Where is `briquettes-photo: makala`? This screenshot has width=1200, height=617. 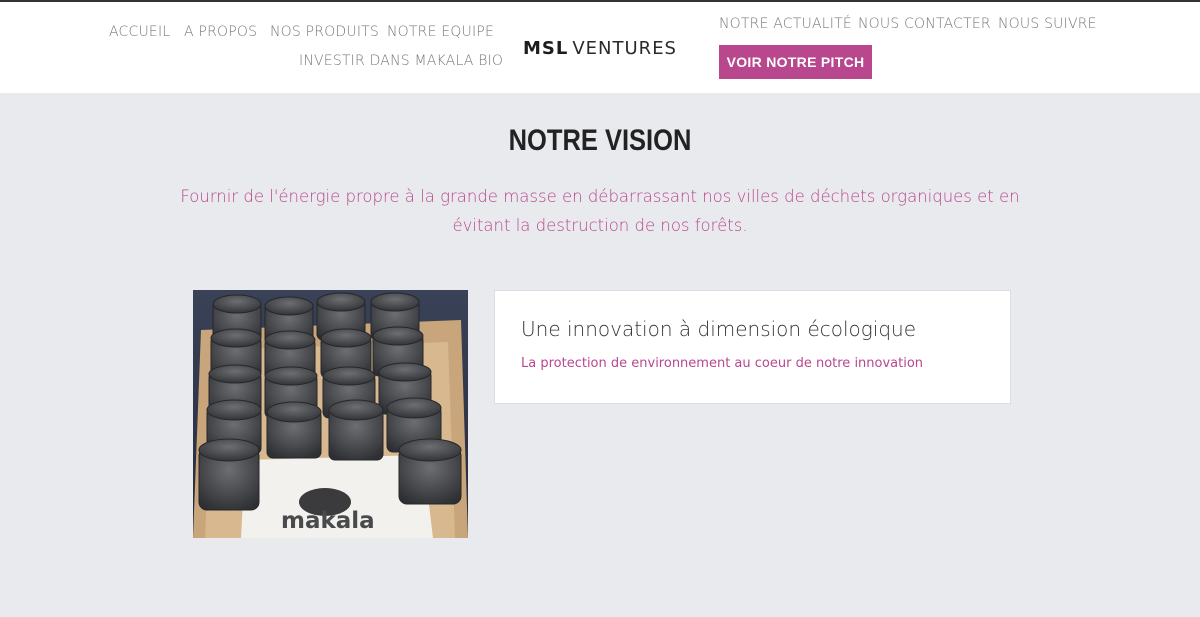 briquettes-photo: makala is located at coordinates (330, 414).